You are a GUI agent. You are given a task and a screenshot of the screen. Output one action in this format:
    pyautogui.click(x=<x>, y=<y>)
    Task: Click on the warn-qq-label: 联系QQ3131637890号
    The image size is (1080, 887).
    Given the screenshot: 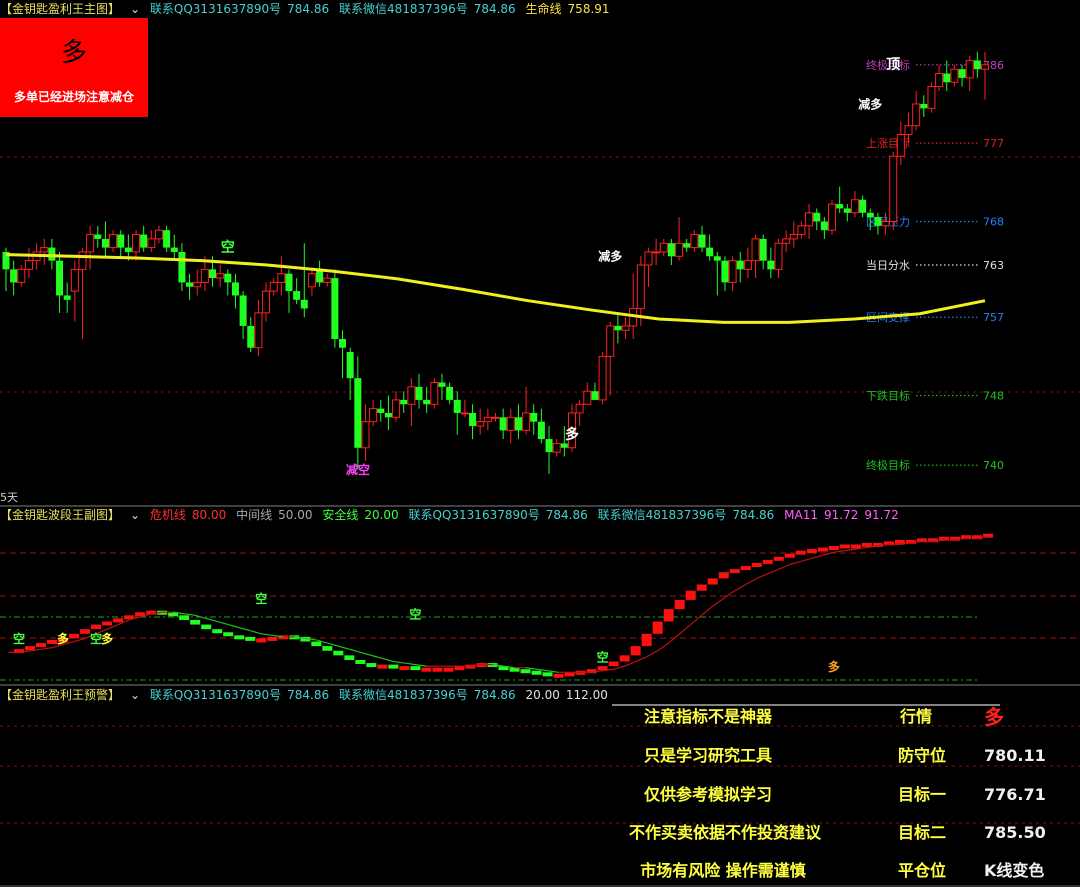 What is the action you would take?
    pyautogui.click(x=215, y=695)
    